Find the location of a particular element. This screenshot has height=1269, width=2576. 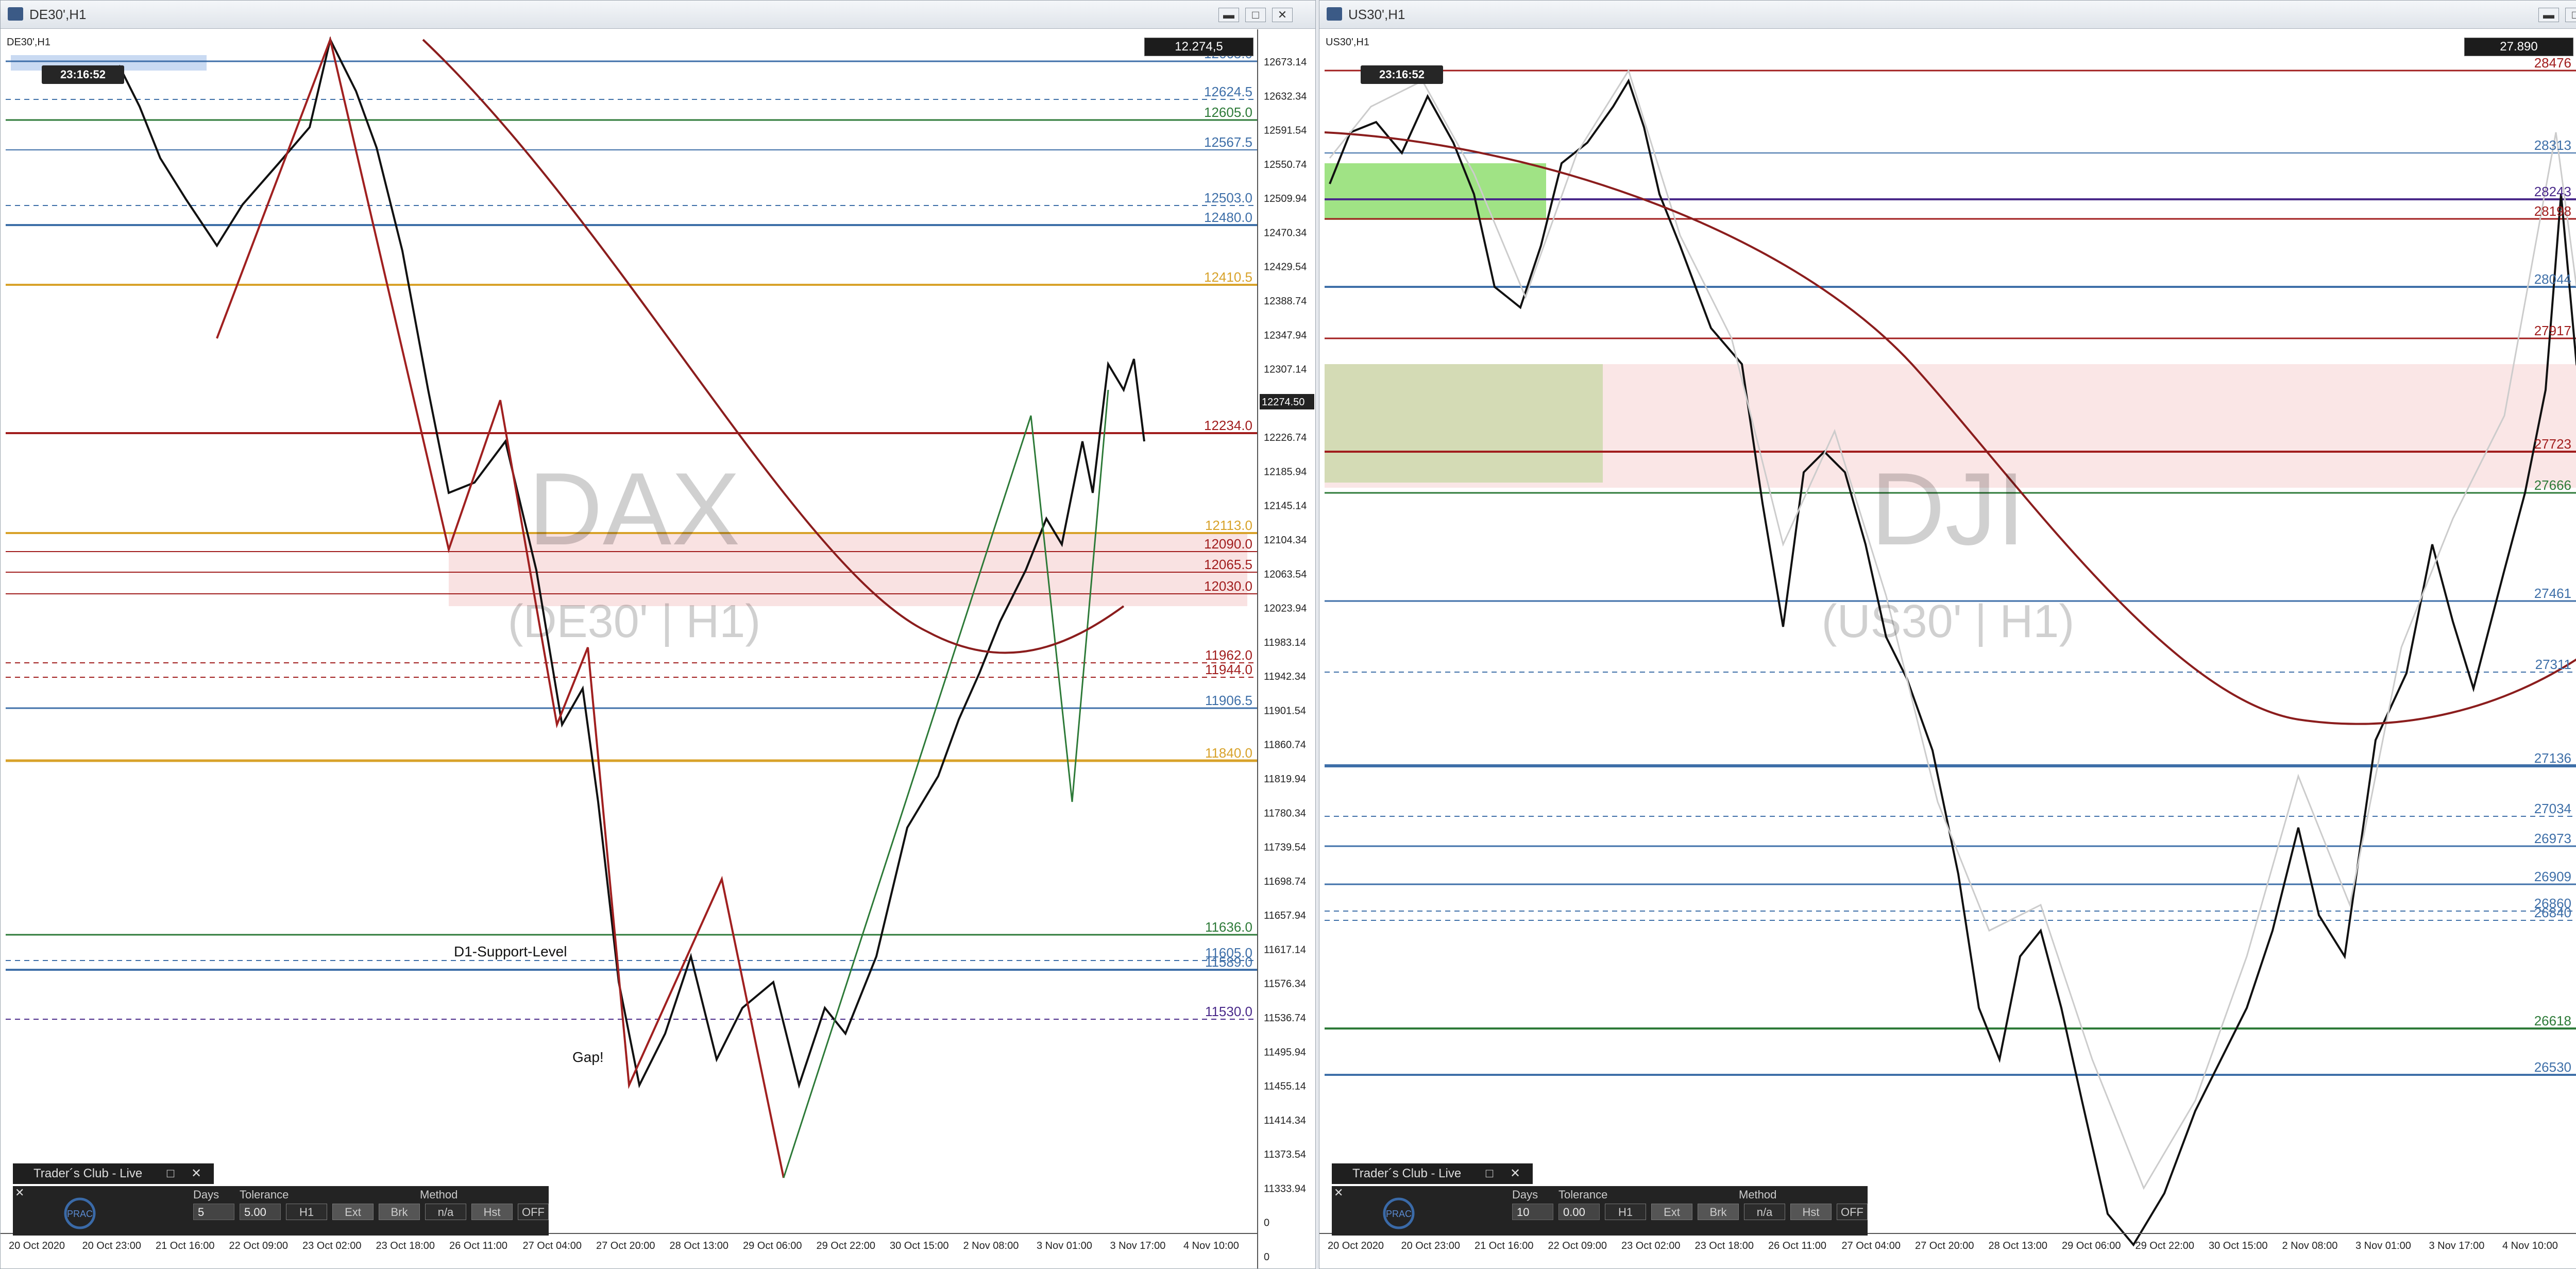

y-axis-tick-label: 11536.74 is located at coordinates (1285, 1018).